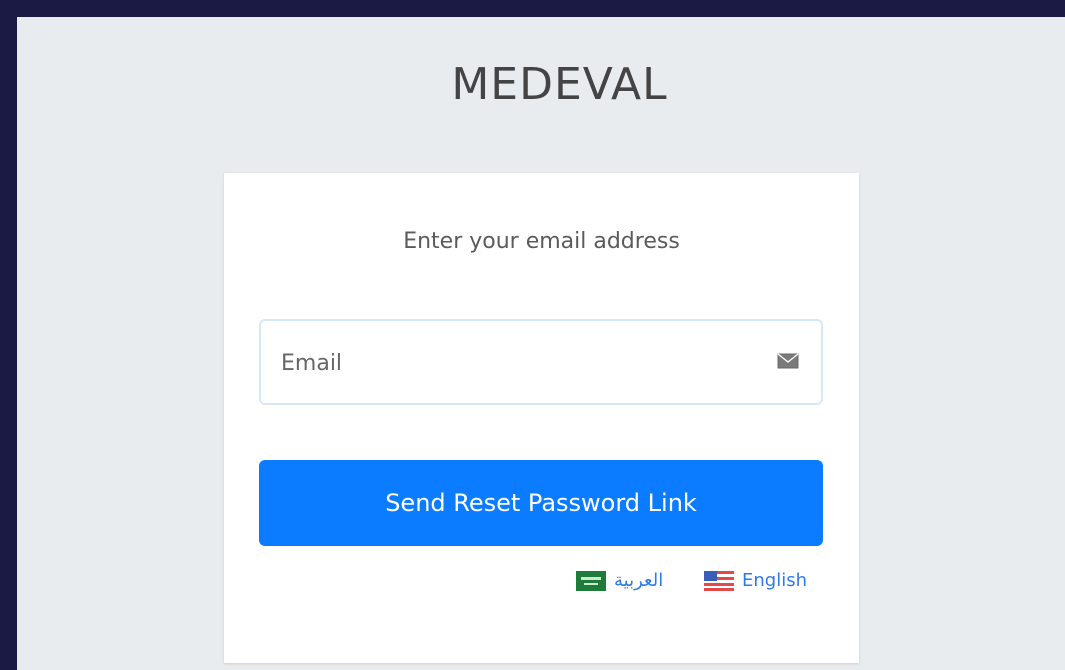  Describe the element at coordinates (639, 580) in the screenshot. I see `language-label-arabic: العربية` at that location.